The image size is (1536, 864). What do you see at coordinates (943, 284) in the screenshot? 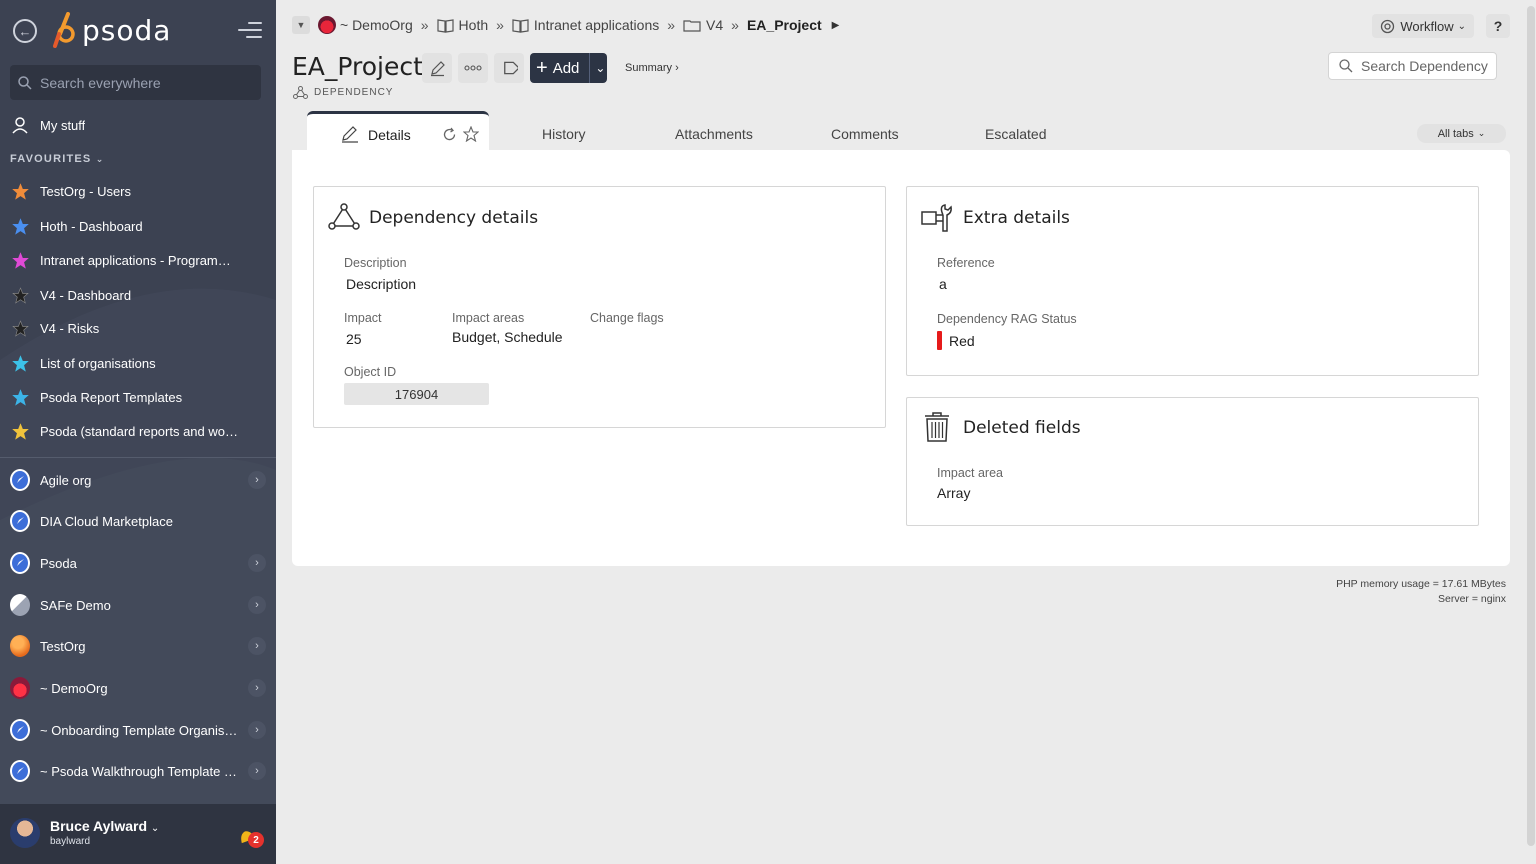
I see `reference-value: a` at bounding box center [943, 284].